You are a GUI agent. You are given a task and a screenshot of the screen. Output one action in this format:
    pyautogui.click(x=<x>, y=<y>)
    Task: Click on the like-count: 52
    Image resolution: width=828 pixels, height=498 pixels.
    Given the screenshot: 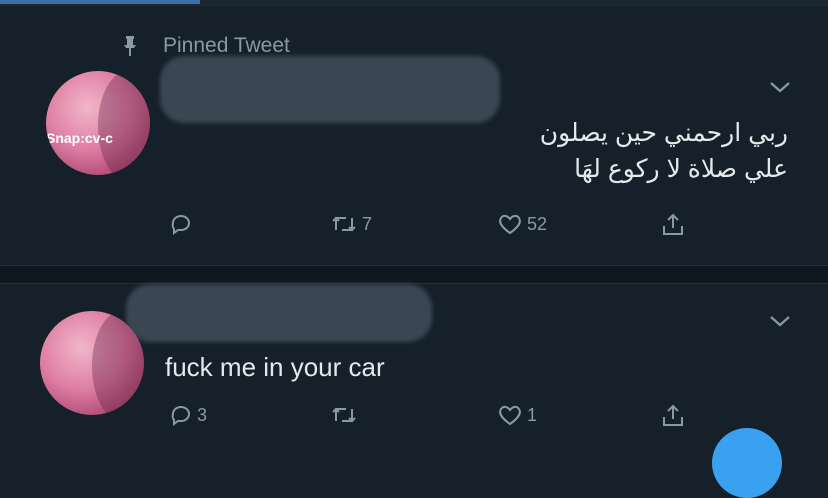 What is the action you would take?
    pyautogui.click(x=537, y=223)
    